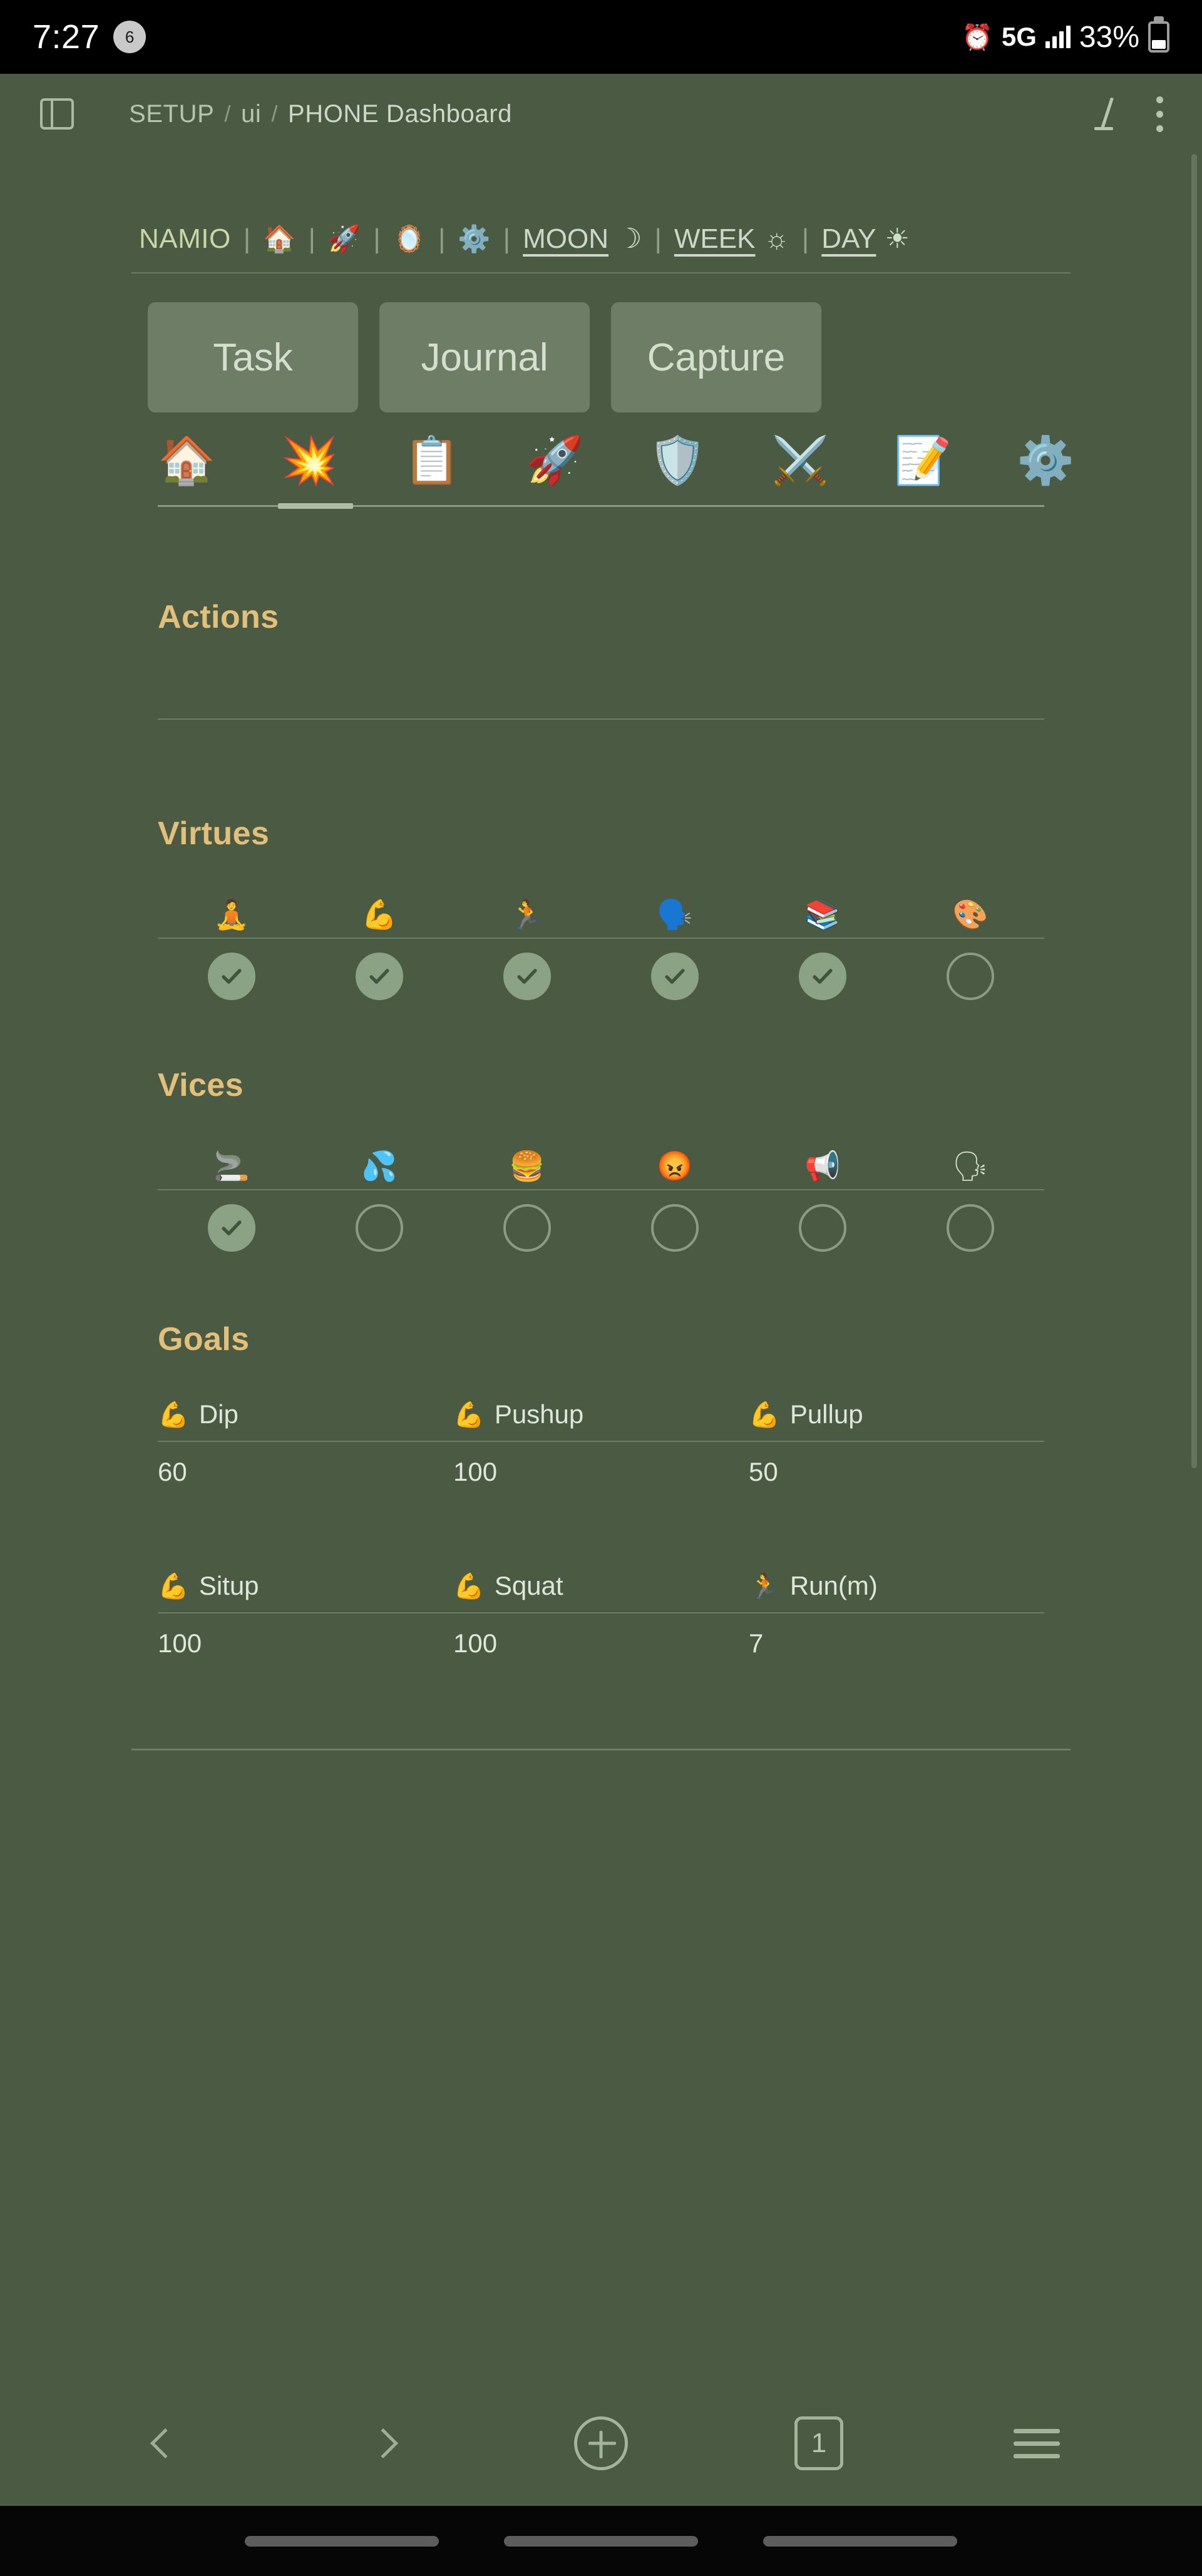 Image resolution: width=1202 pixels, height=2576 pixels. I want to click on goal-dip-value: 60, so click(305, 1472).